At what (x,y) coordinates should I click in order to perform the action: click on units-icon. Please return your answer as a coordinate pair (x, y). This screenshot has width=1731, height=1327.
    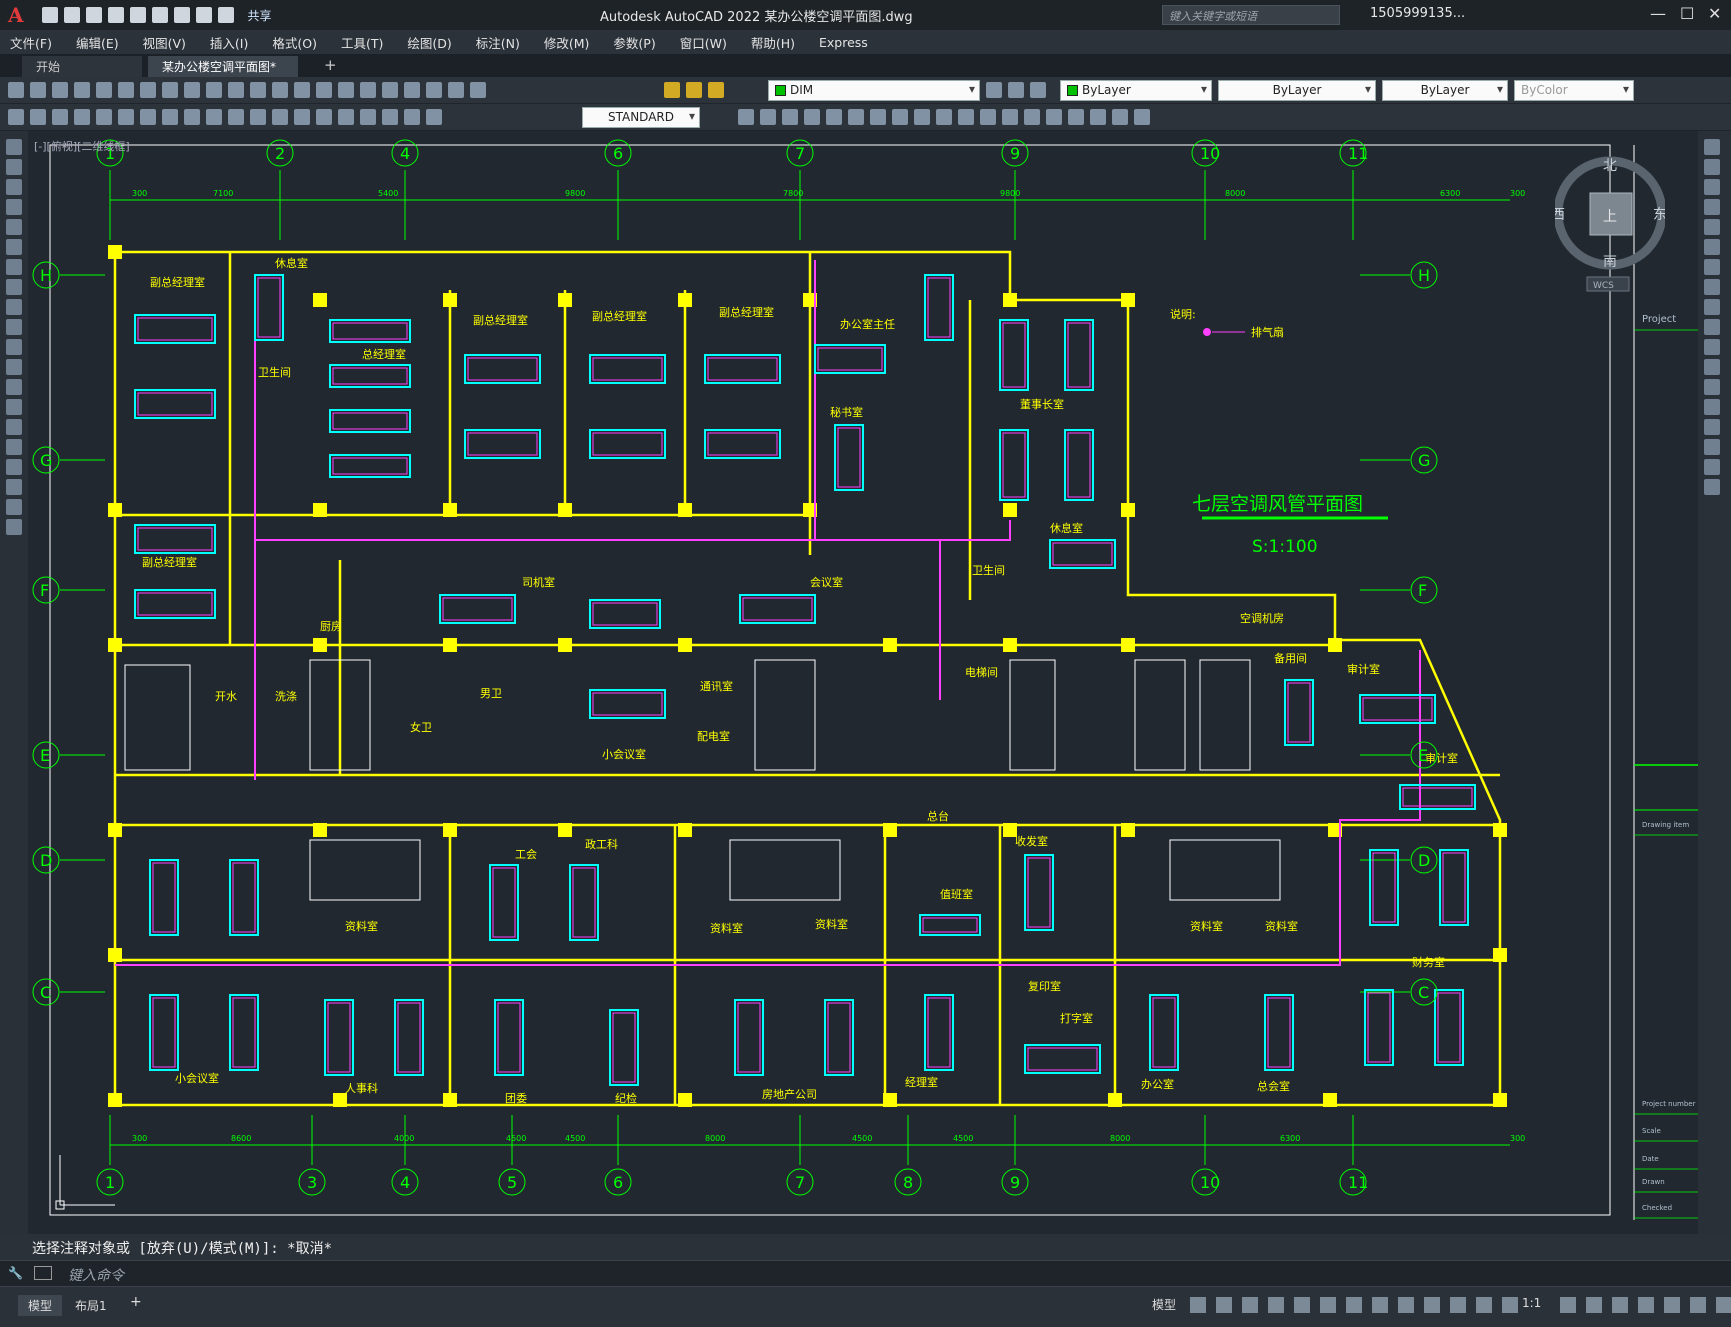
    Looking at the image, I should click on (1620, 1305).